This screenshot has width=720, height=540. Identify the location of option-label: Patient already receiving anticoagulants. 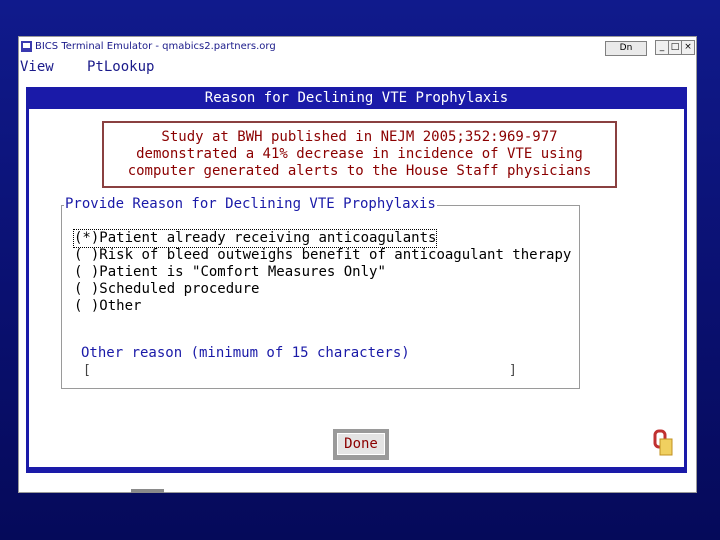
(268, 238).